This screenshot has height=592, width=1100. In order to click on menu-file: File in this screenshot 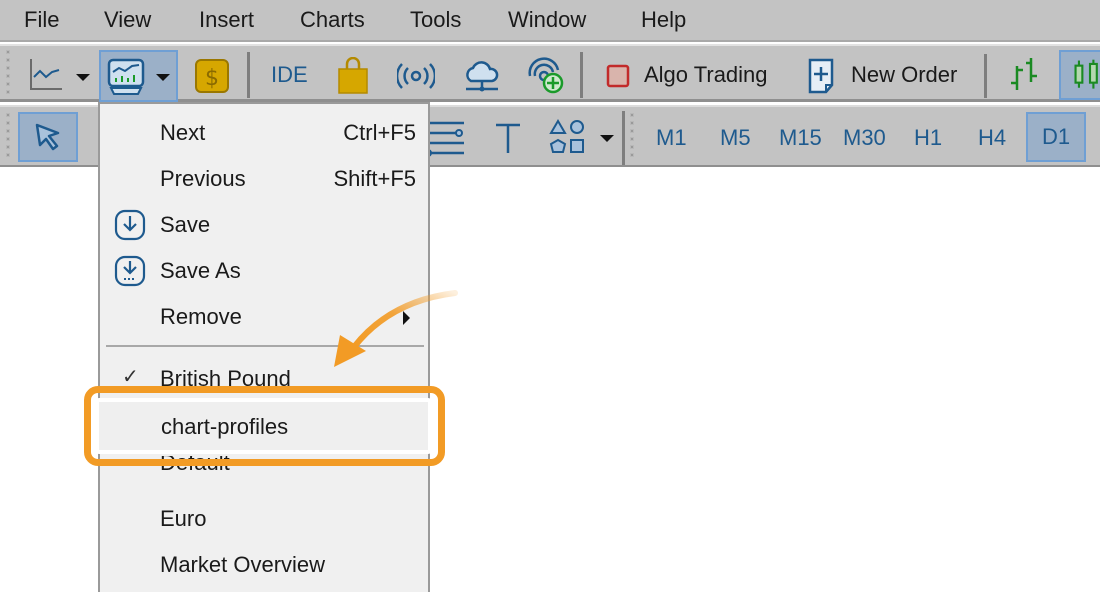, I will do `click(41, 20)`.